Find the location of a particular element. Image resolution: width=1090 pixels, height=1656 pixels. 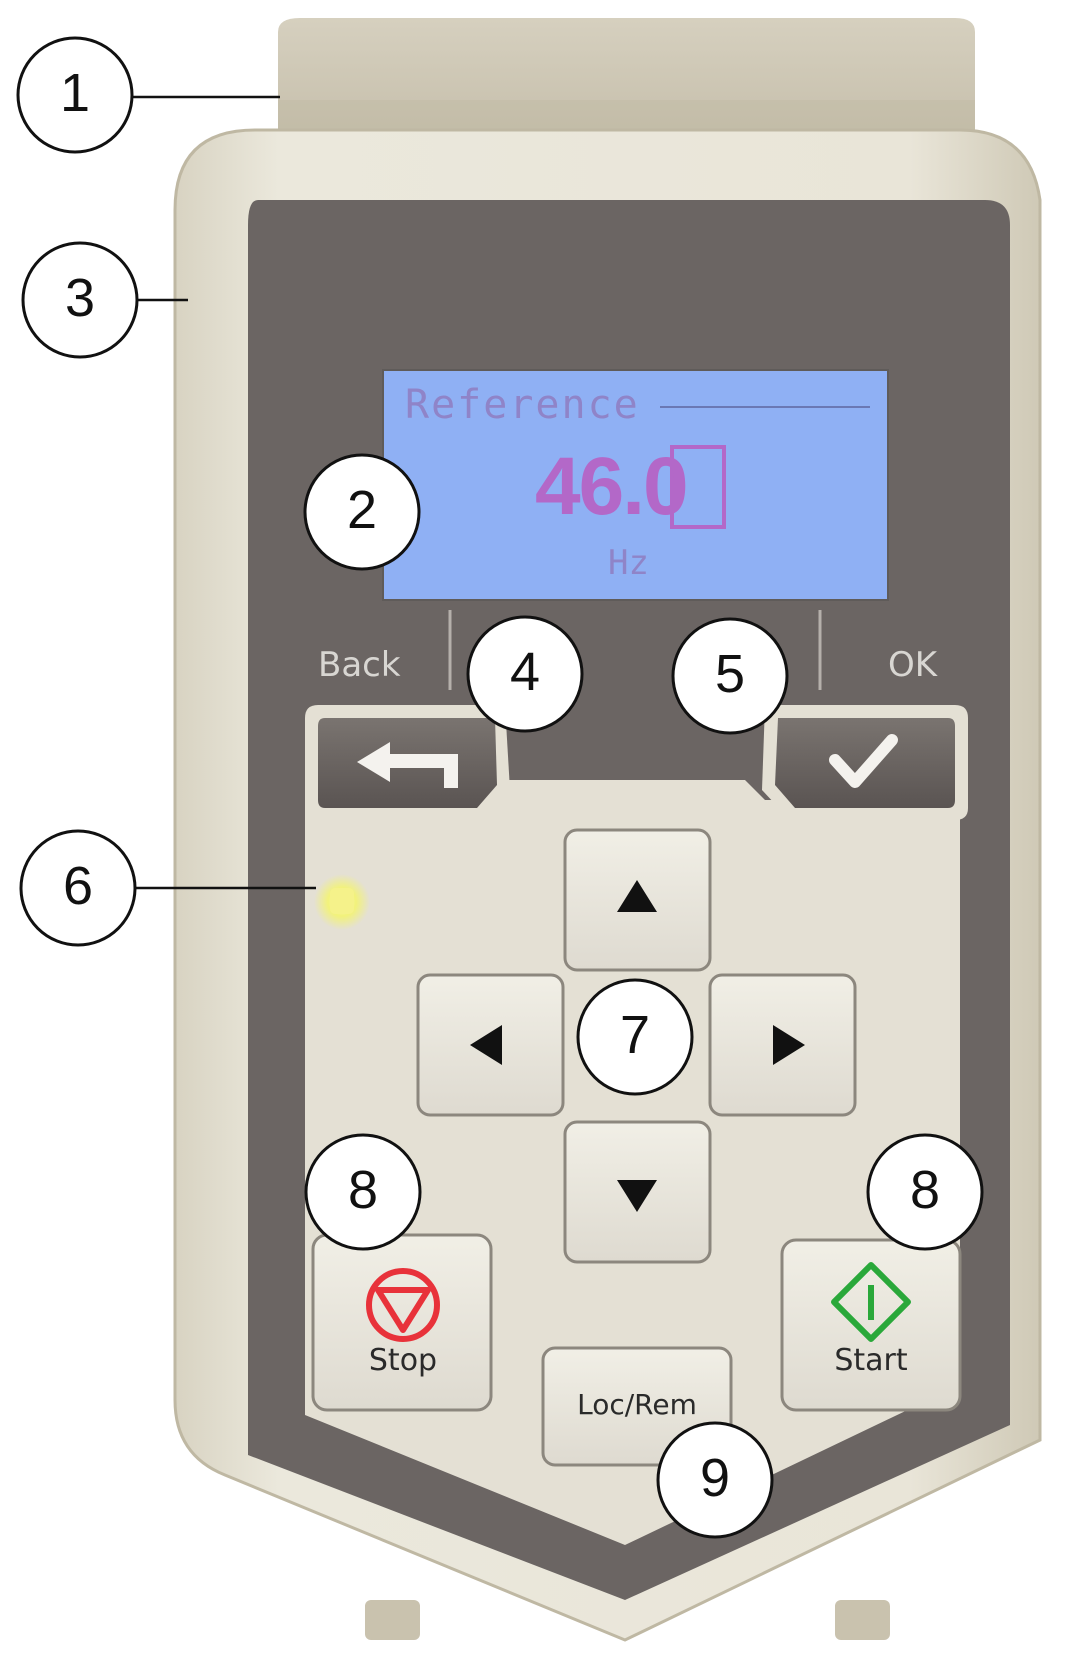

ok-label: OK is located at coordinates (913, 665).